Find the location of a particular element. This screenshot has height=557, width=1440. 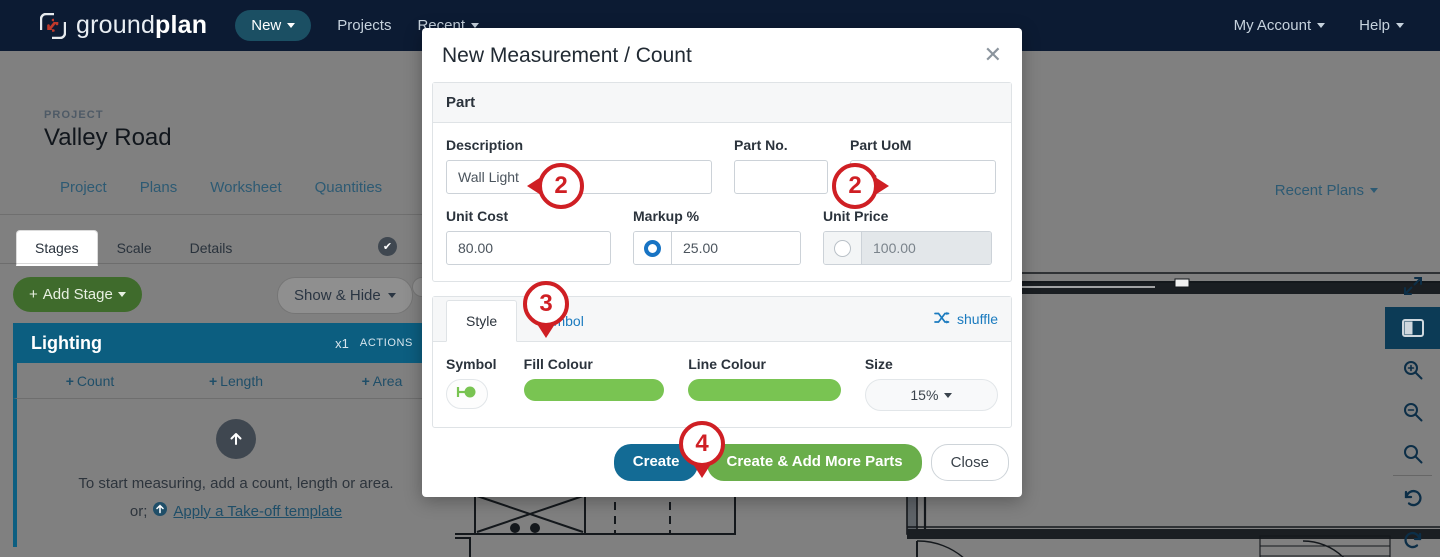

annotation-marker-3-symbol-tab: 3 is located at coordinates (546, 309).